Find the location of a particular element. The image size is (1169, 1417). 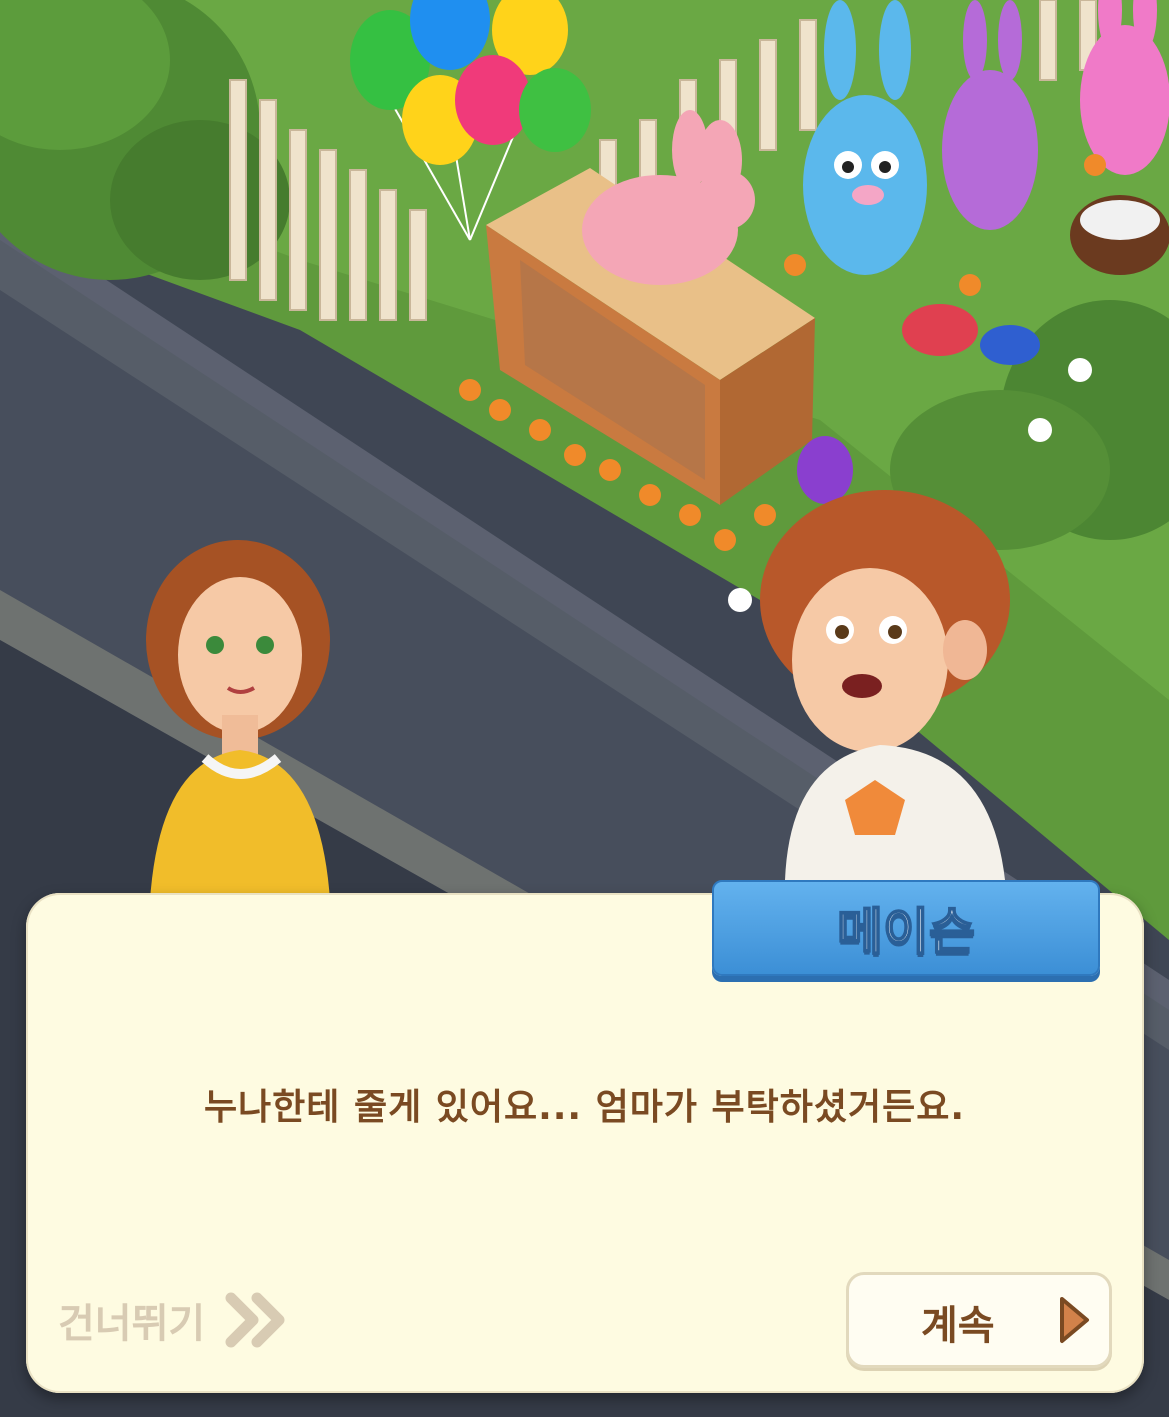

speaker-name-tag: 메이슨 is located at coordinates (906, 928).